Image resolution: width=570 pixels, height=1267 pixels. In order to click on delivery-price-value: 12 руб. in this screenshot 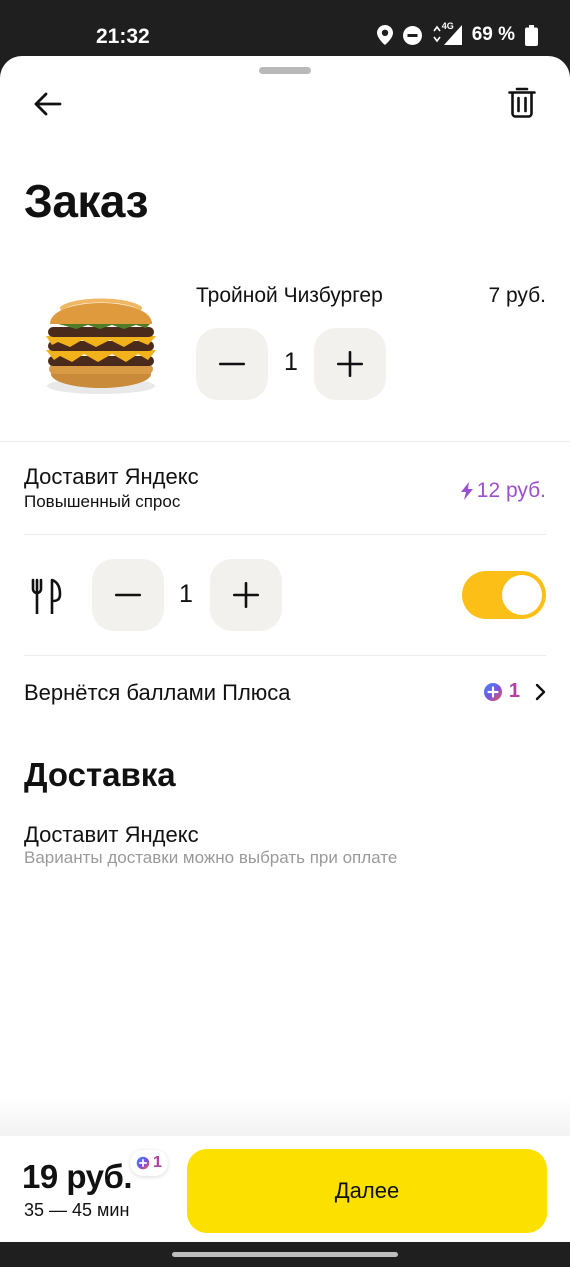, I will do `click(511, 490)`.